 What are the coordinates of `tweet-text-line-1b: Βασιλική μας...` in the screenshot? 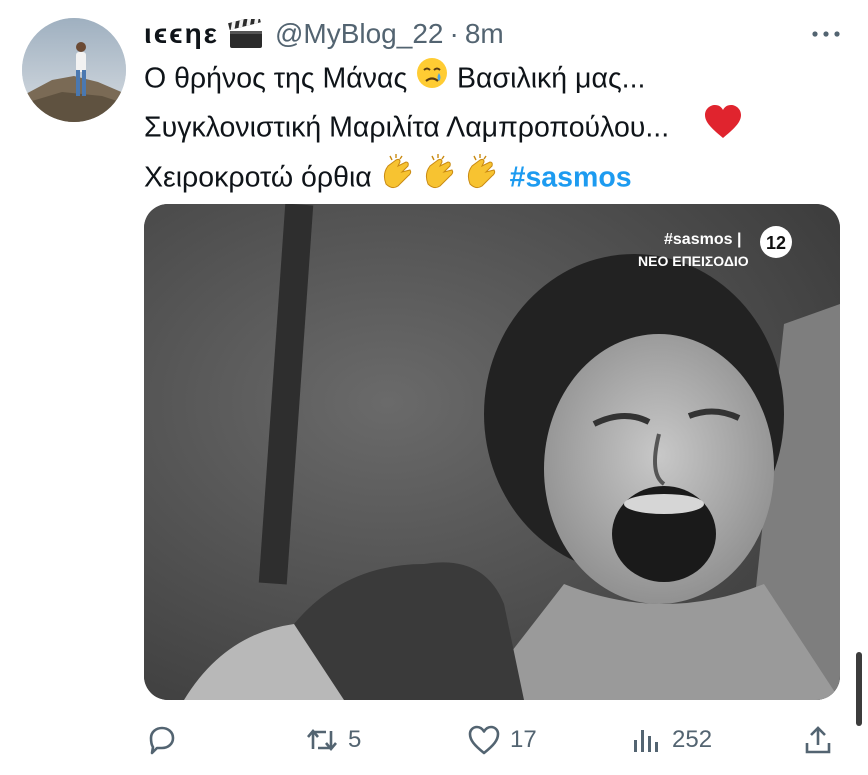 It's located at (551, 78).